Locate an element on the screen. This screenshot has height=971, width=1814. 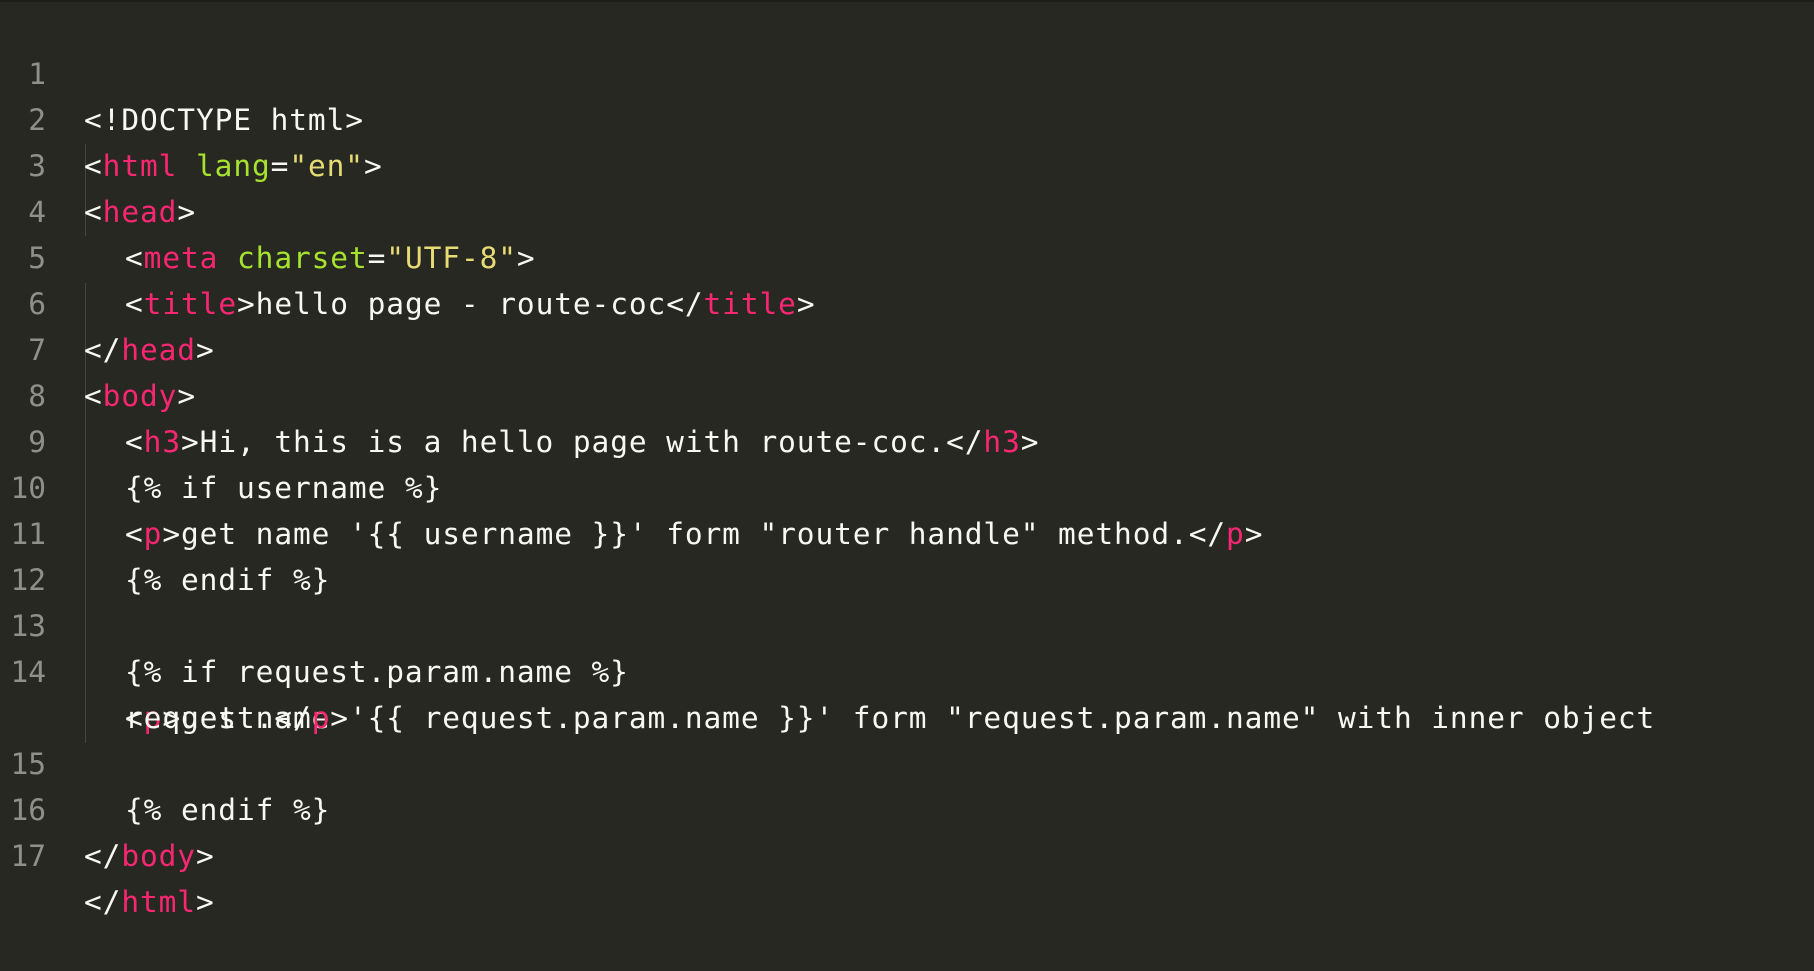
code-line-12: 12 is located at coordinates (35, 554).